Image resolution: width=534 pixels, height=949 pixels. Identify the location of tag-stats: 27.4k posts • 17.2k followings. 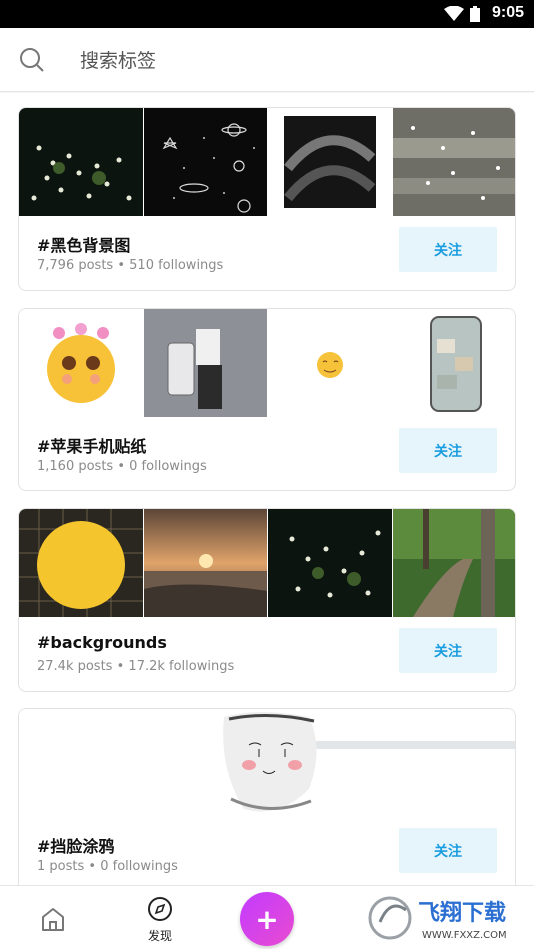
(135, 666).